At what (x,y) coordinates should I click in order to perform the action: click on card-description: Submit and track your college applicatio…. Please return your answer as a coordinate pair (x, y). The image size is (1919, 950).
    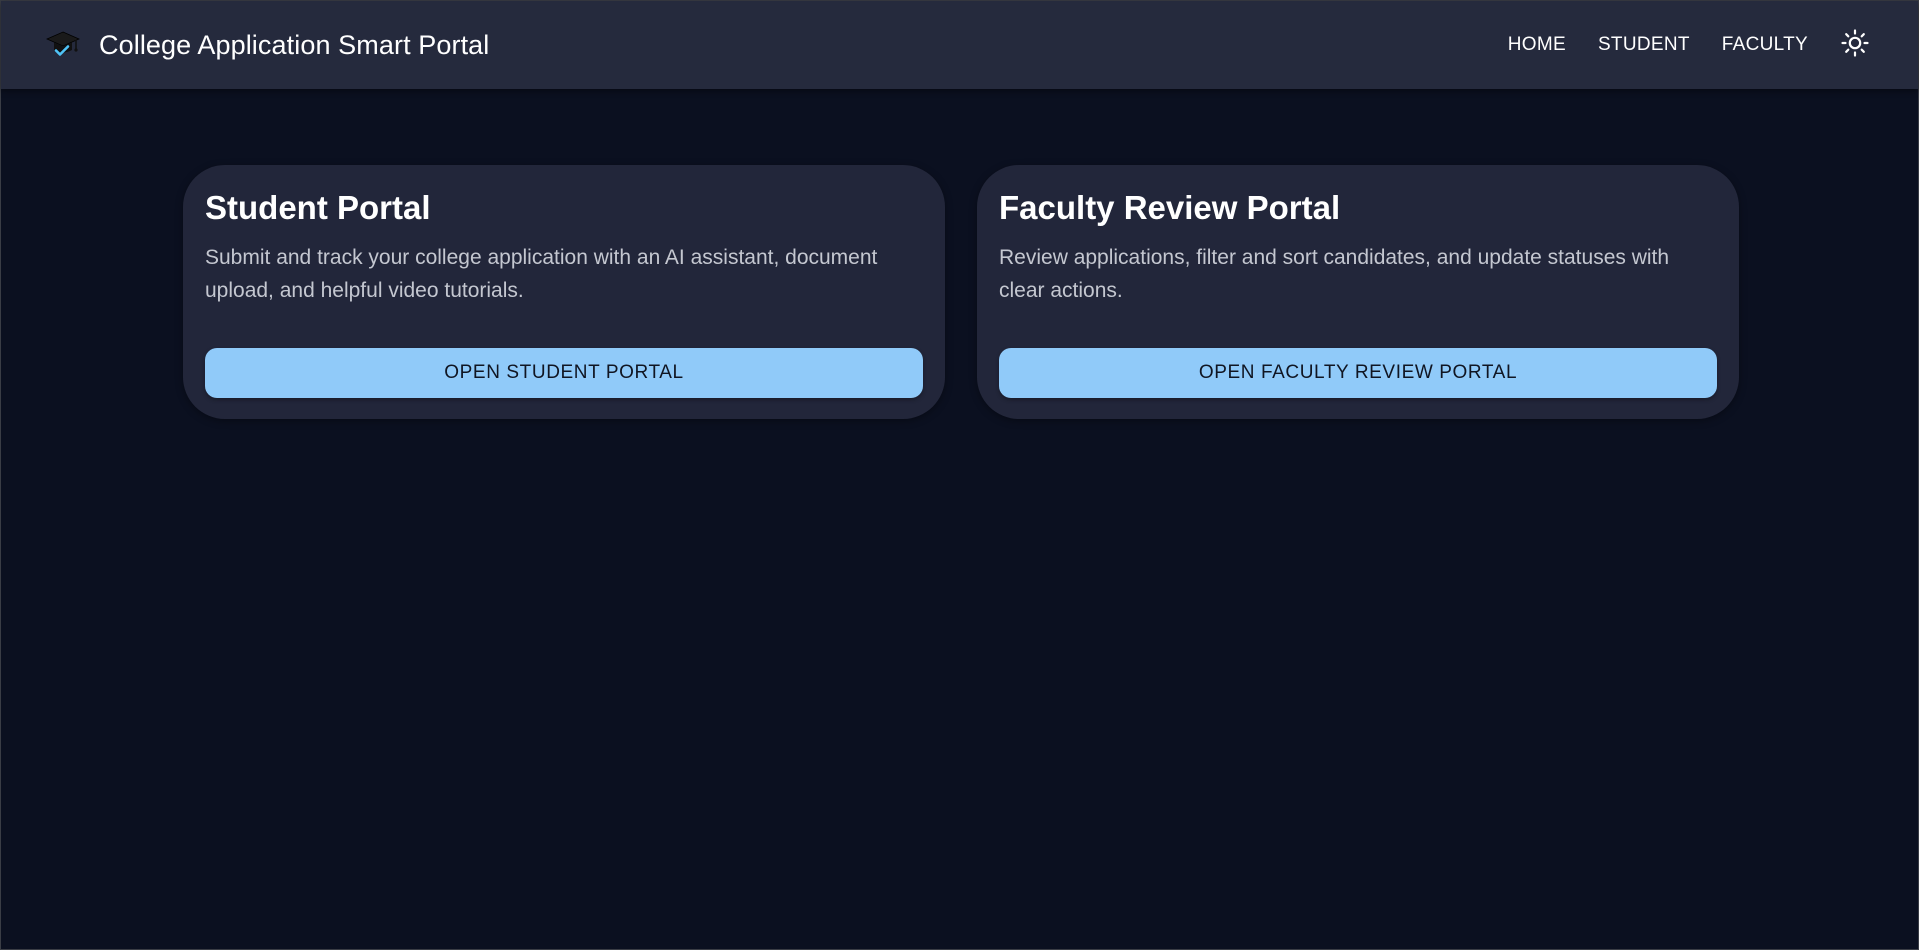
    Looking at the image, I should click on (541, 273).